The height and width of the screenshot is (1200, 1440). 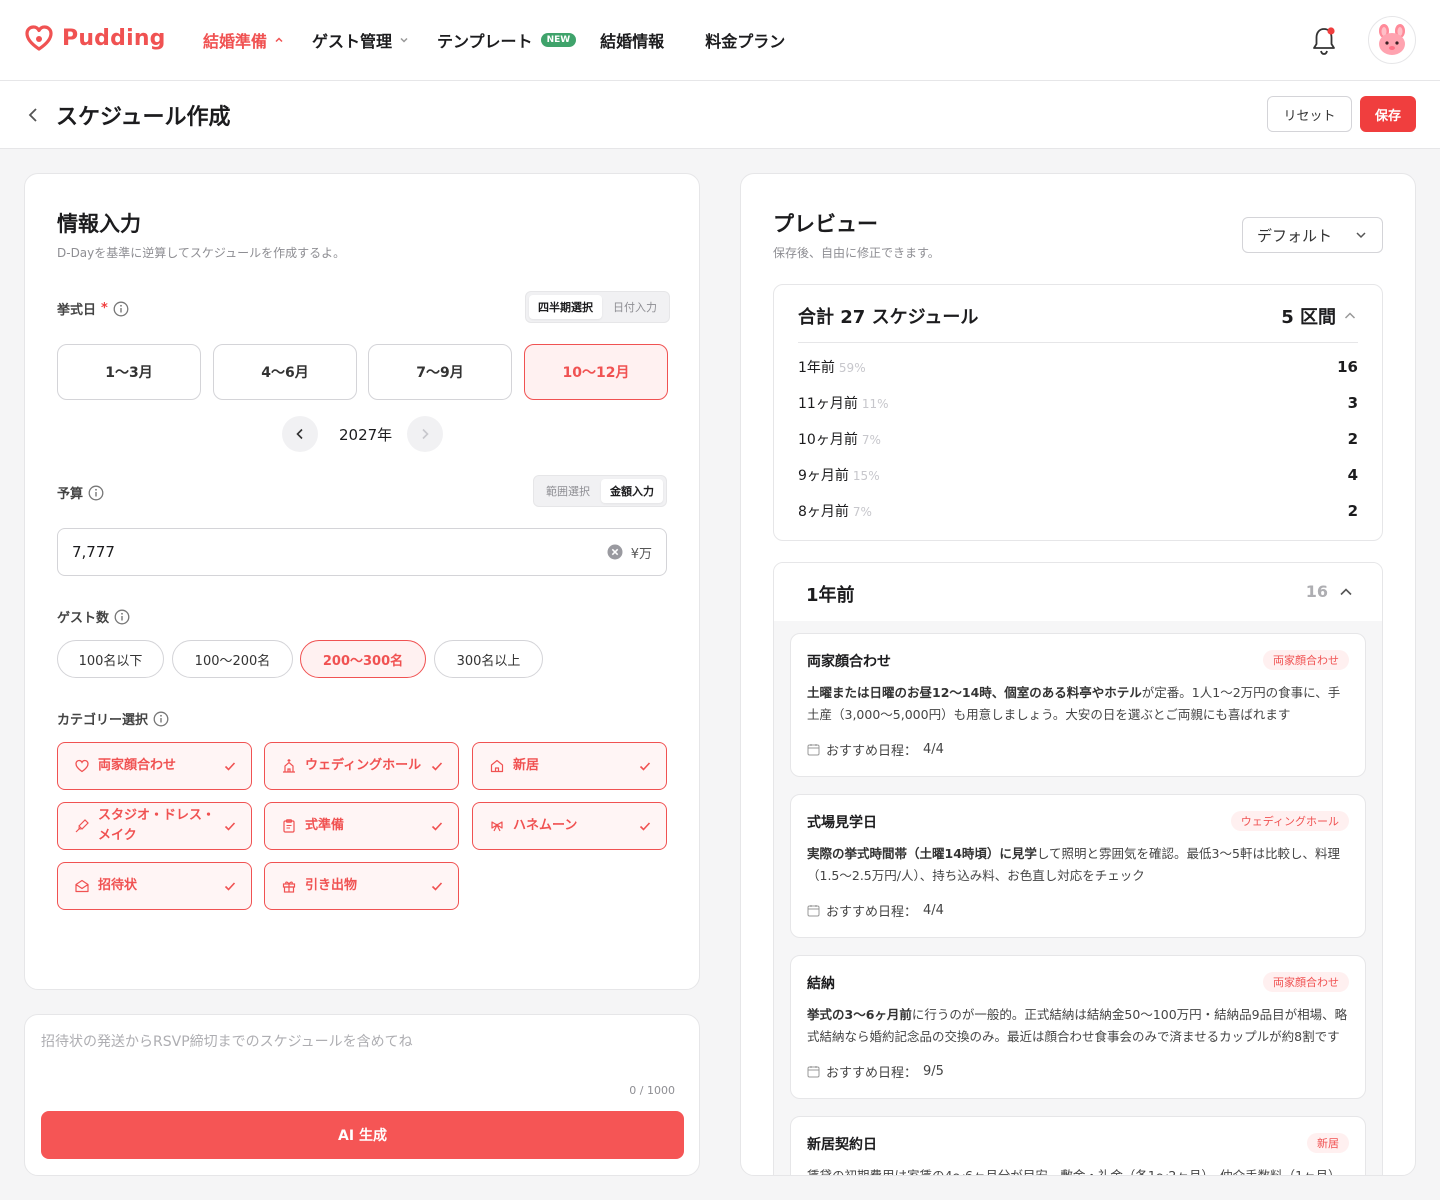 I want to click on category-chip-wedding-hall: ウェディングホール, so click(x=361, y=766).